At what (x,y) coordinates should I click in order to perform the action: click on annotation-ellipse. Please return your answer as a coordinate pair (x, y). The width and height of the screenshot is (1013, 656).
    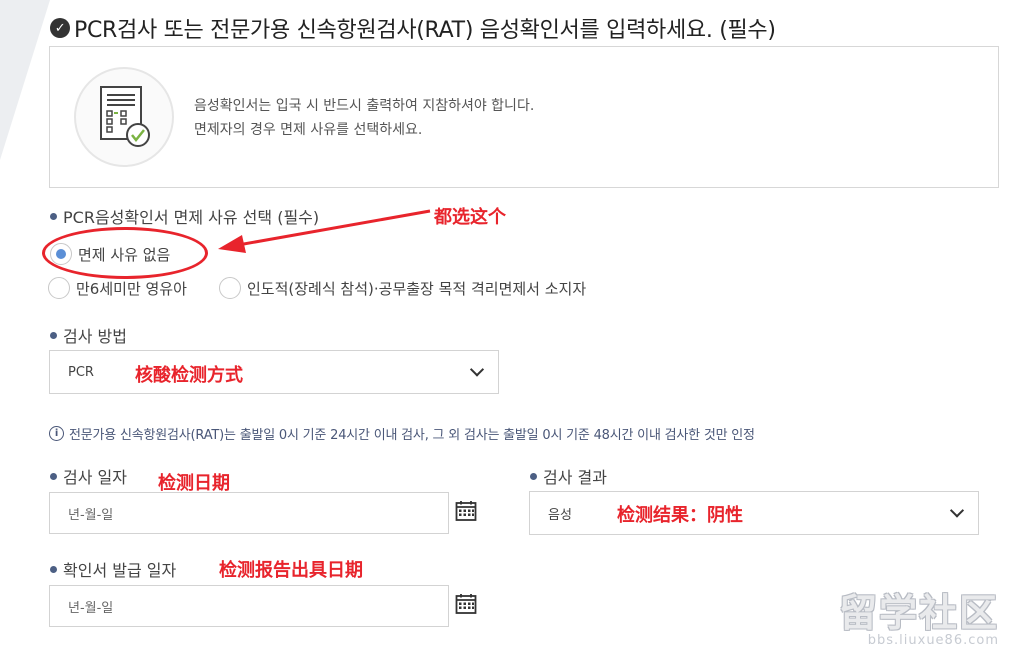
    Looking at the image, I should click on (125, 253).